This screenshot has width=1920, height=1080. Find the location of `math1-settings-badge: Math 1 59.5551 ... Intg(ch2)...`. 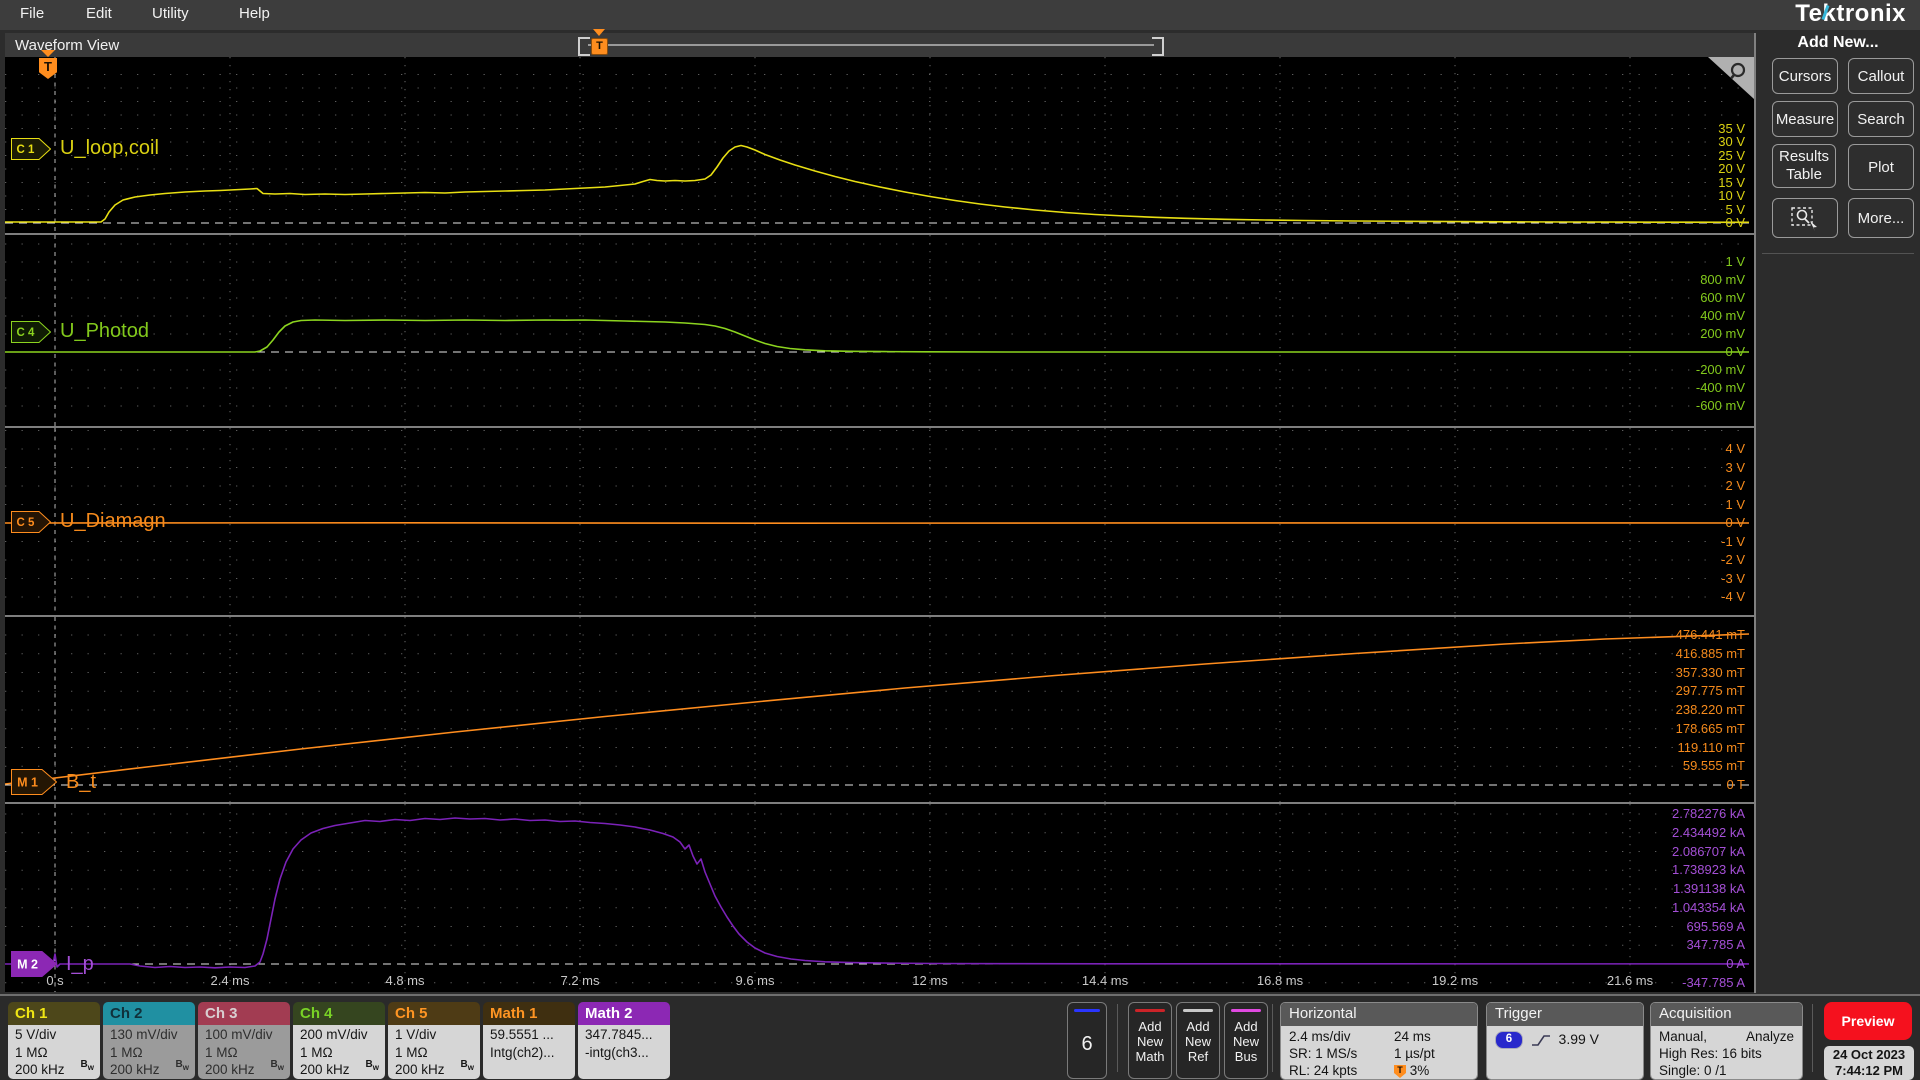

math1-settings-badge: Math 1 59.5551 ... Intg(ch2)... is located at coordinates (529, 1040).